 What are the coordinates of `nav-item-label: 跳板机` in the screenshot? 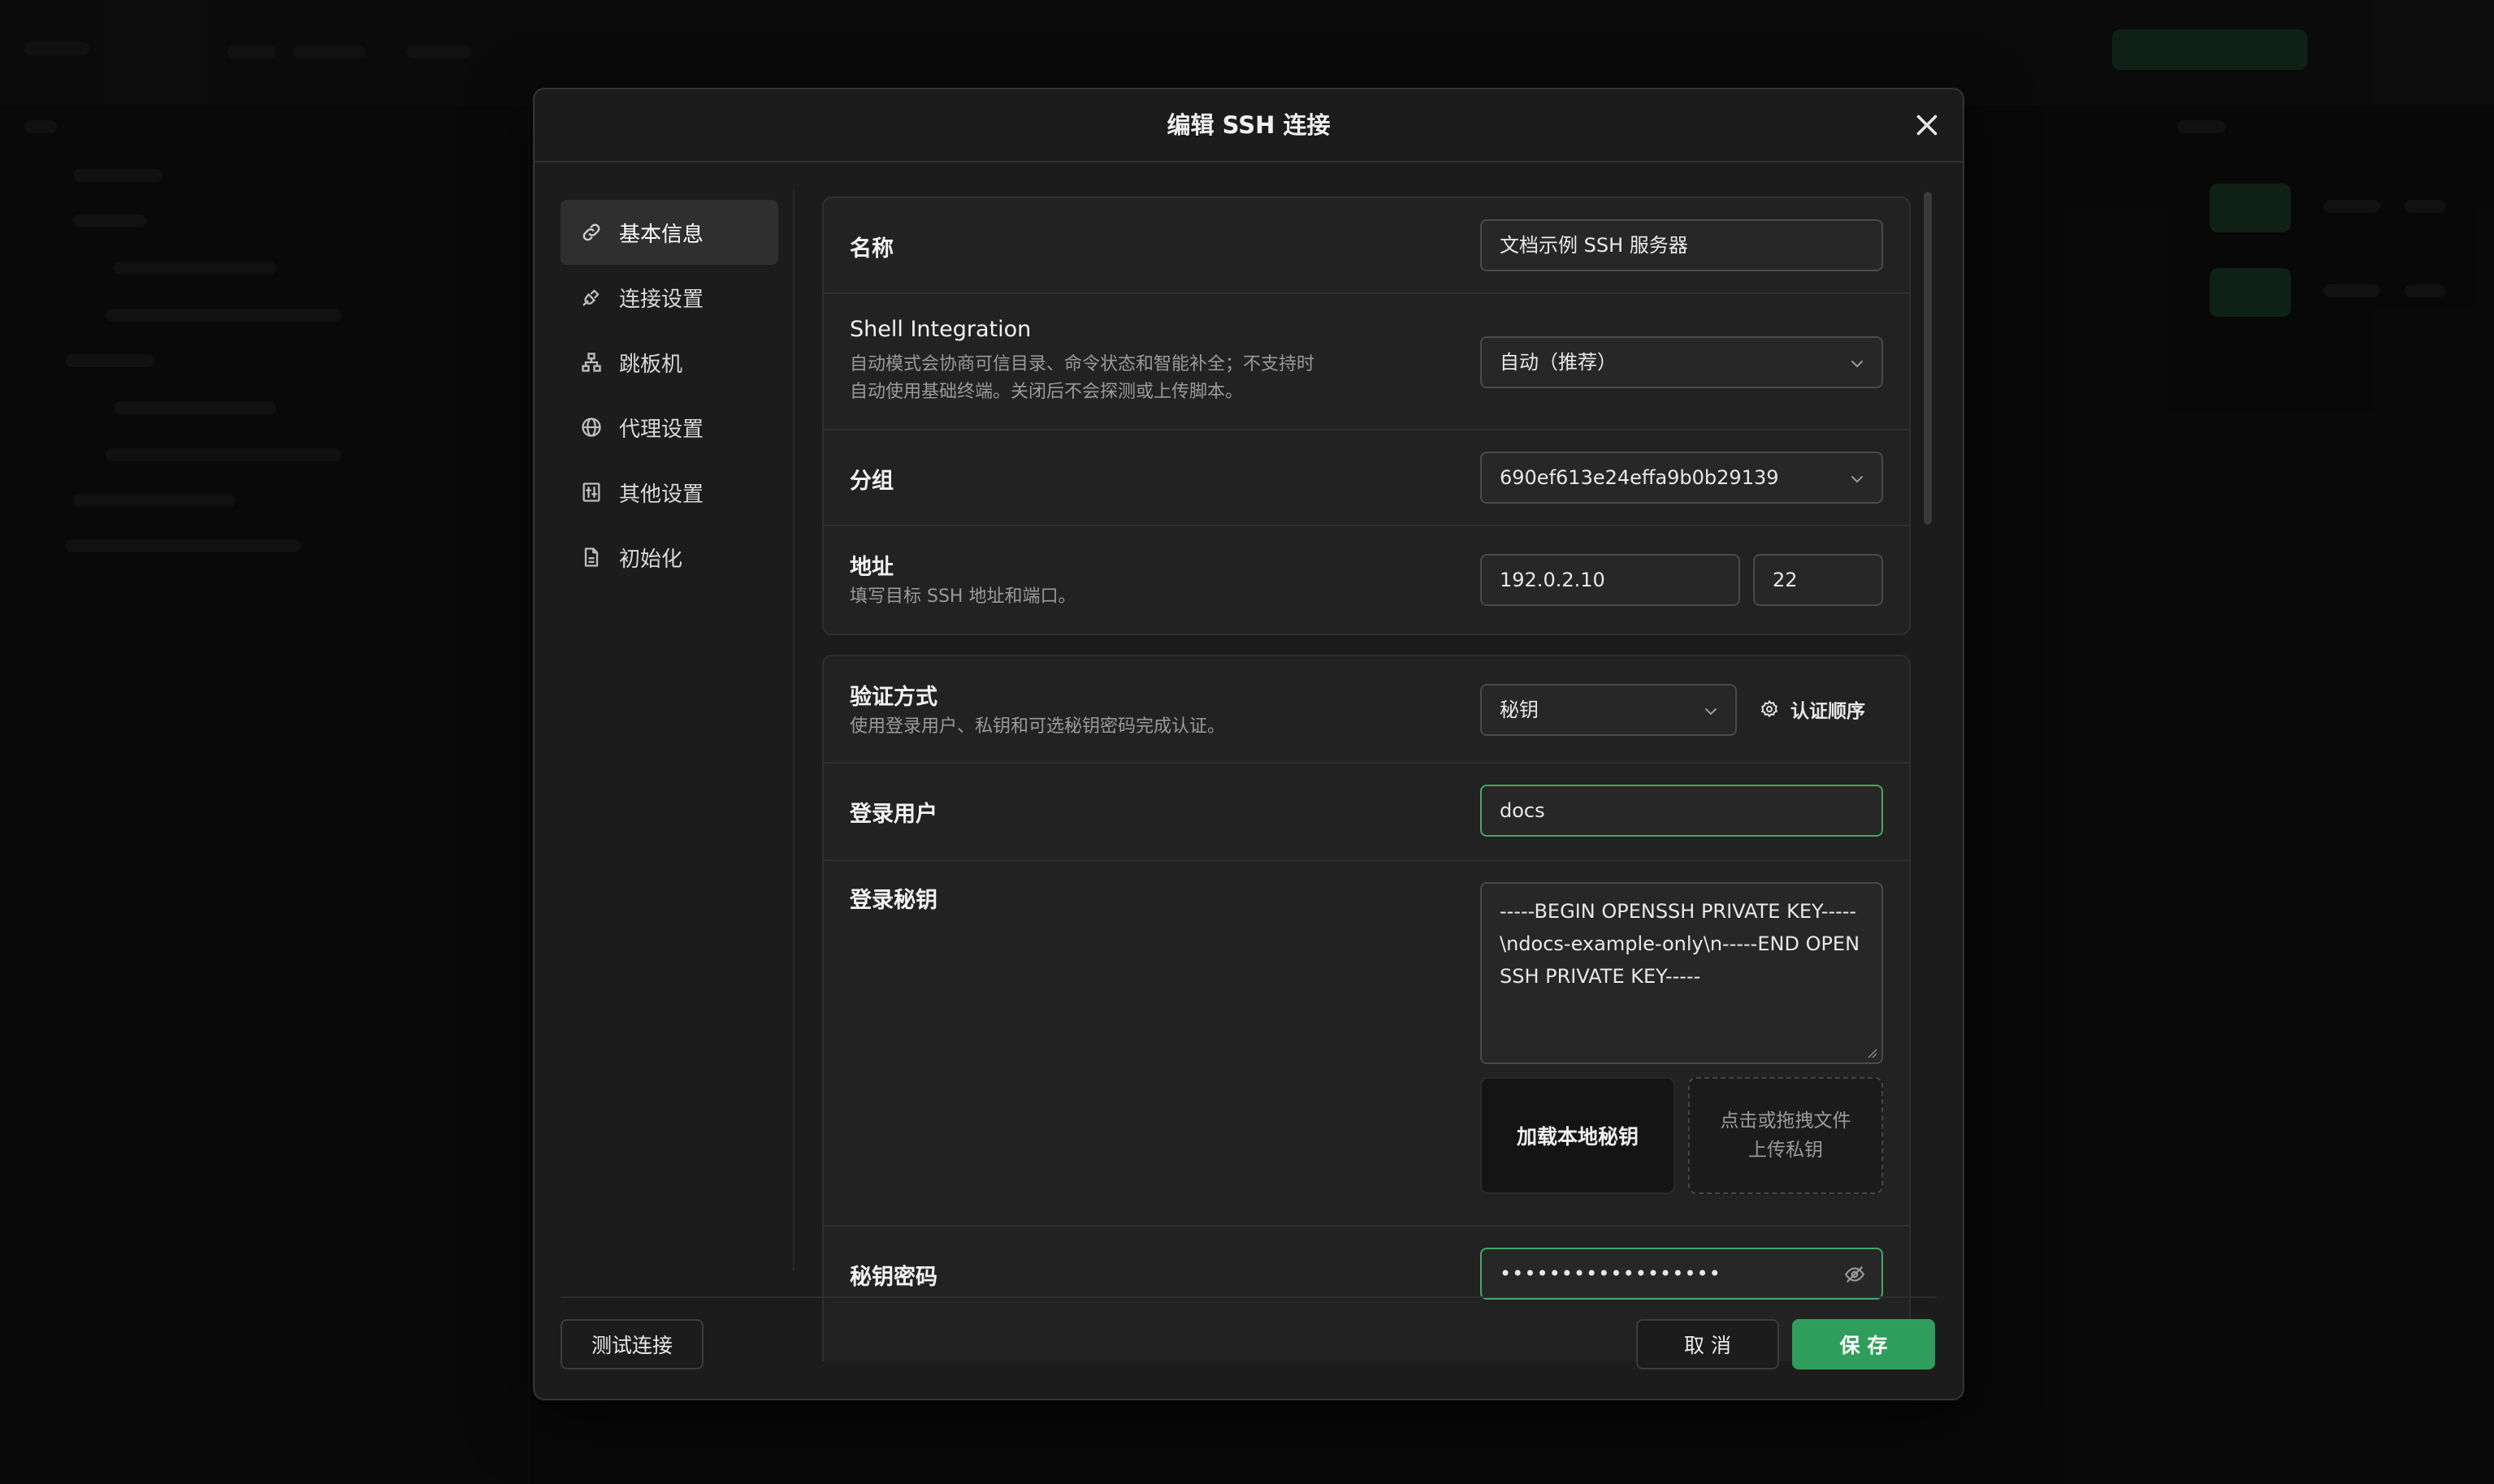 It's located at (651, 364).